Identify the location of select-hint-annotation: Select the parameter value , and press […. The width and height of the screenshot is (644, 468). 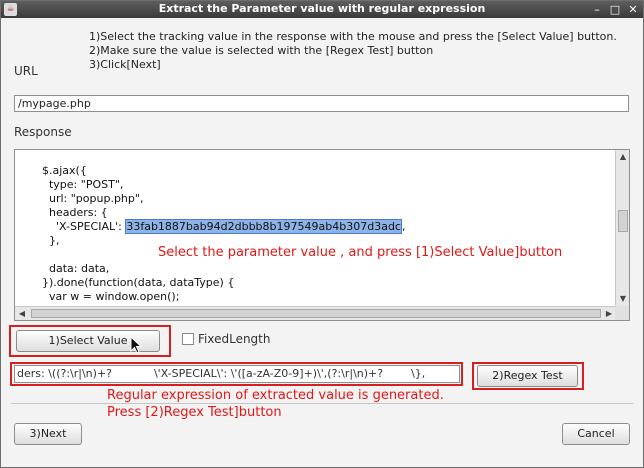
(360, 252).